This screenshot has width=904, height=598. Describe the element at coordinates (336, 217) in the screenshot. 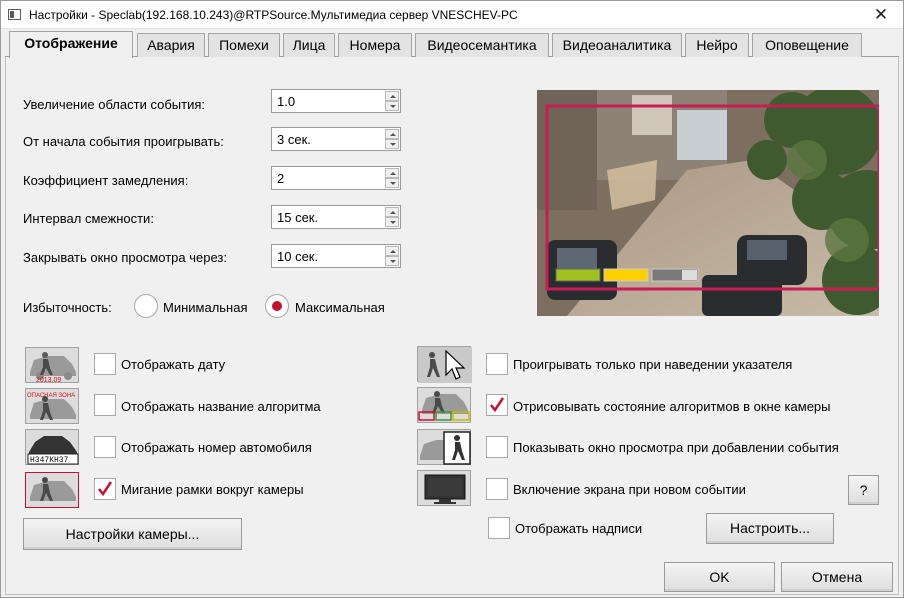

I see `adjacency-stepper: 15 сек.` at that location.